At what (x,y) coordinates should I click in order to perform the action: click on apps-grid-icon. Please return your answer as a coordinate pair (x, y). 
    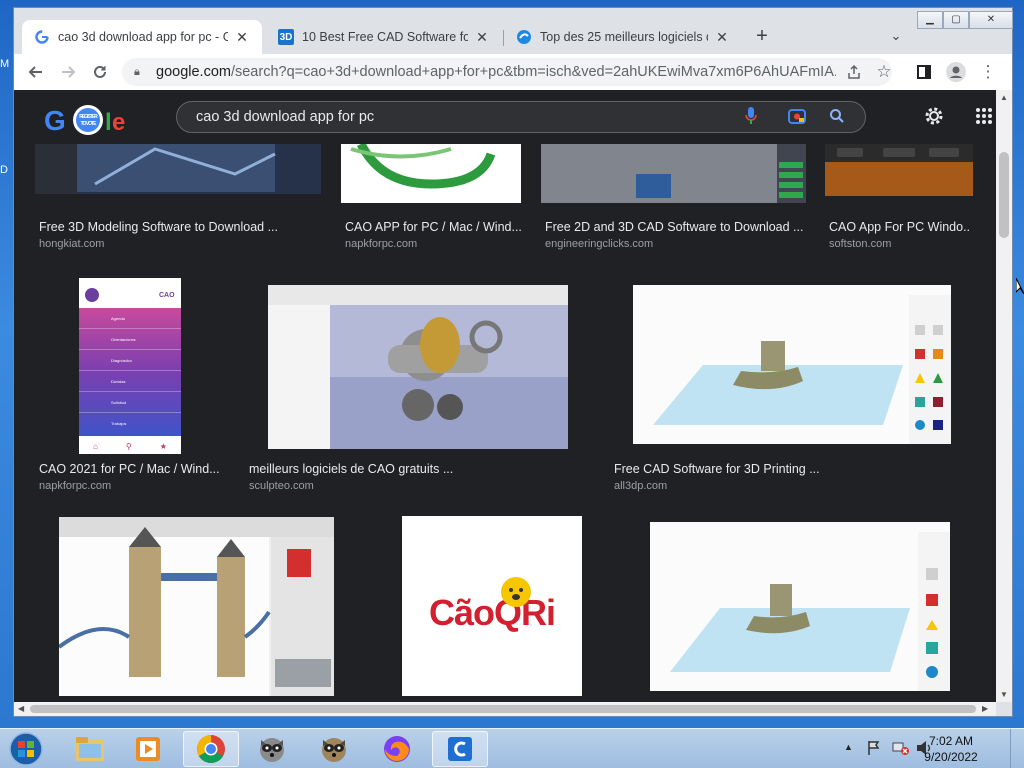
    Looking at the image, I should click on (984, 116).